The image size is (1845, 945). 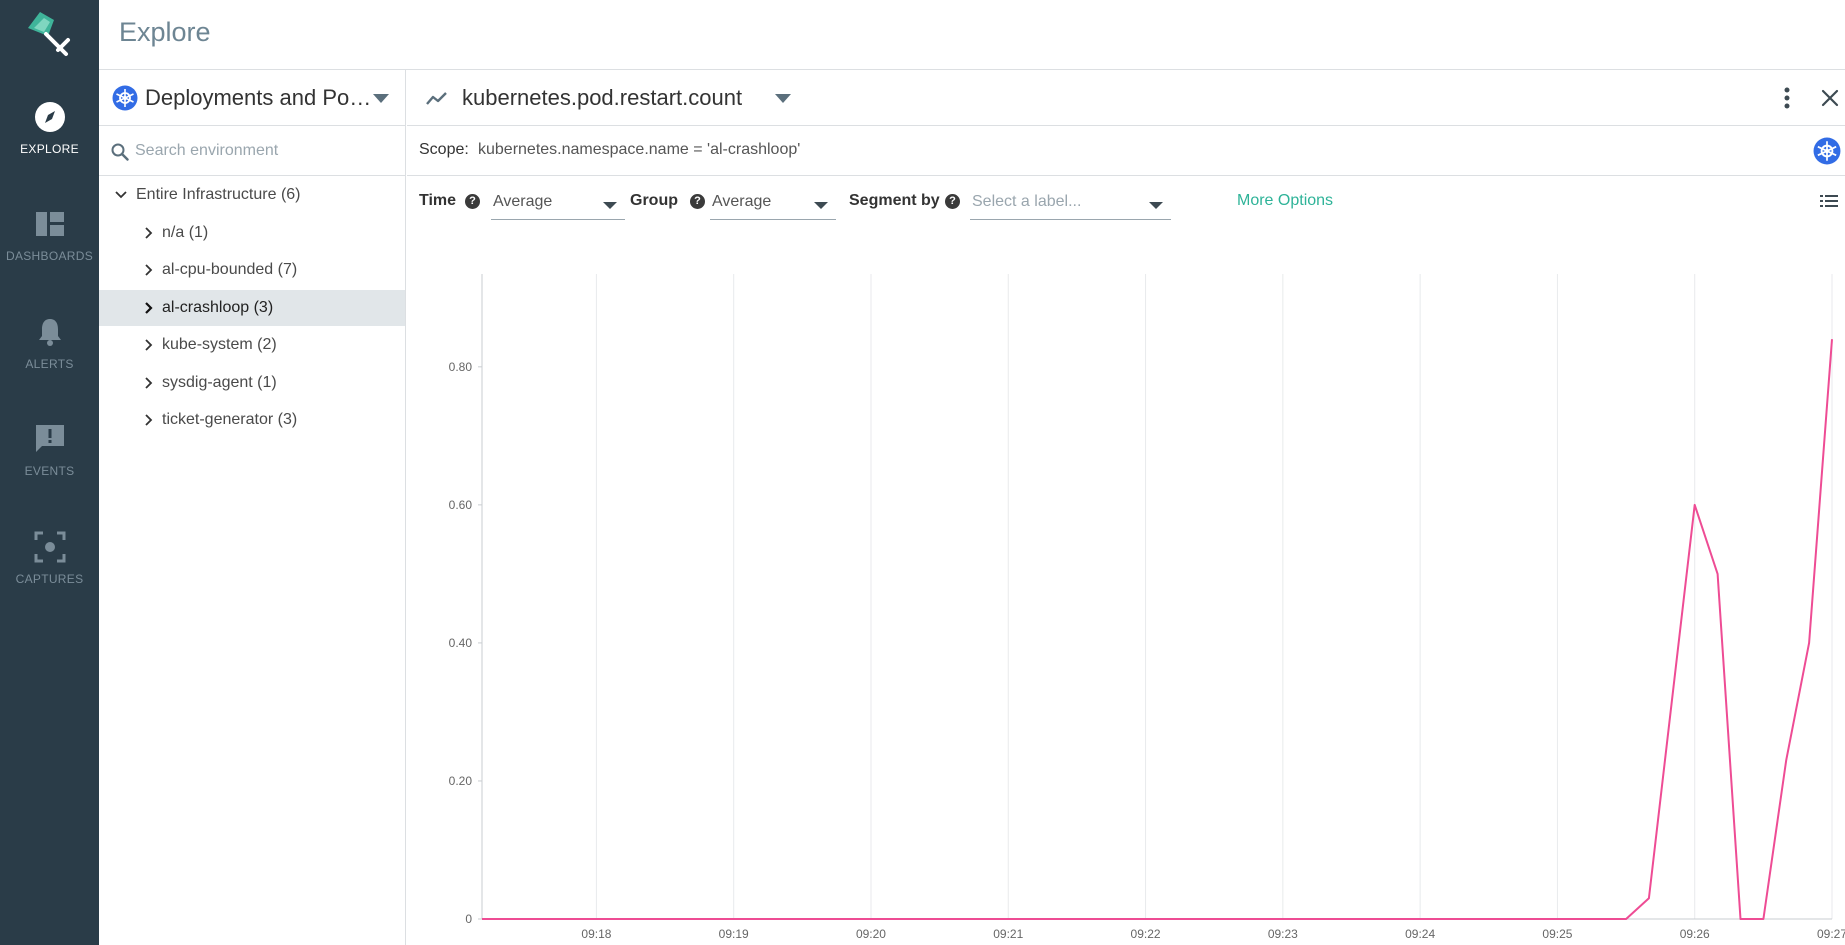 What do you see at coordinates (1787, 98) in the screenshot?
I see `more-vertical-icon` at bounding box center [1787, 98].